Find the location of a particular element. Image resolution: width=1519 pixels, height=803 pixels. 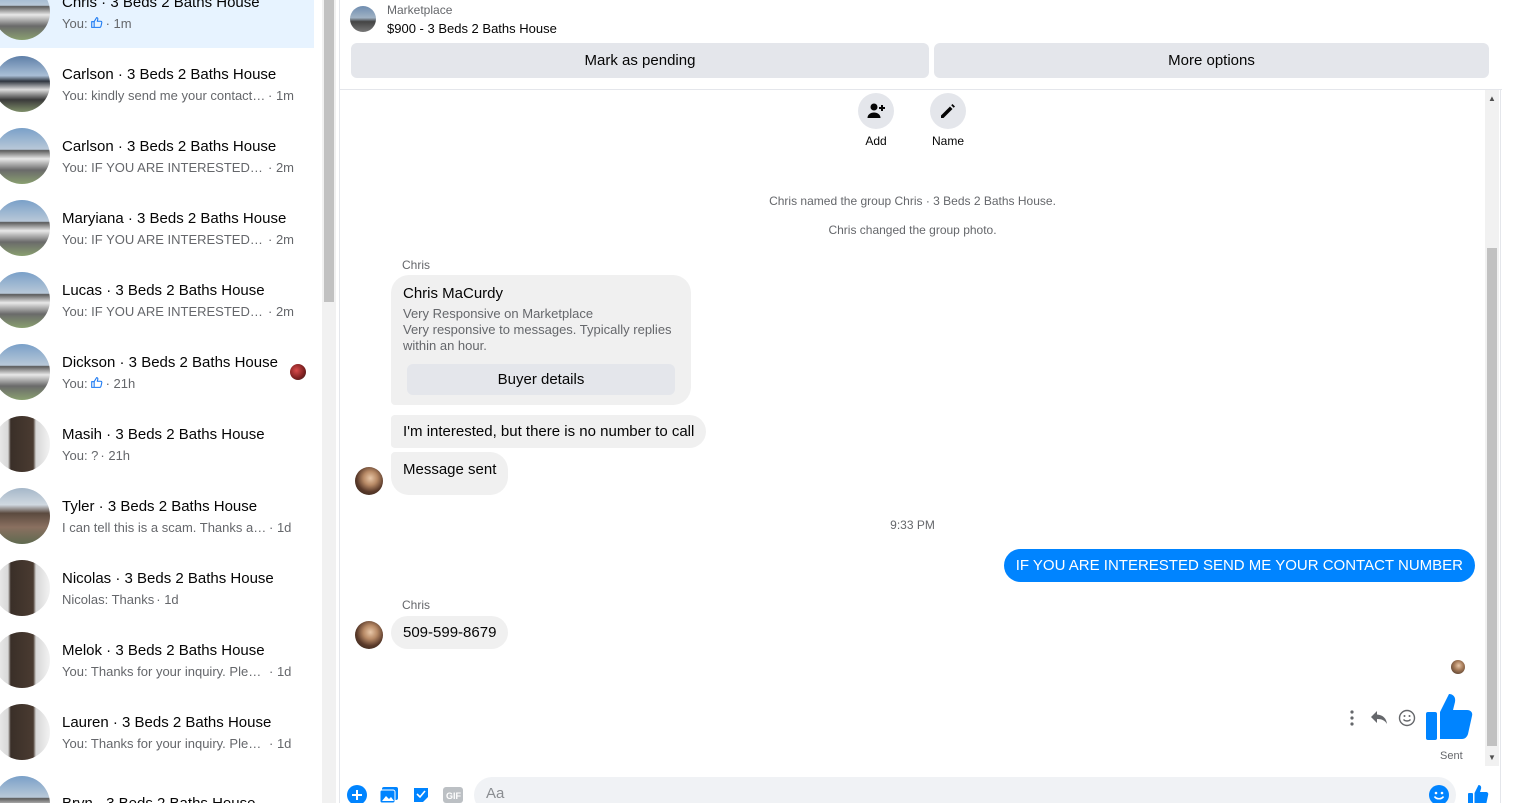

sender-name: Chris is located at coordinates (416, 605).